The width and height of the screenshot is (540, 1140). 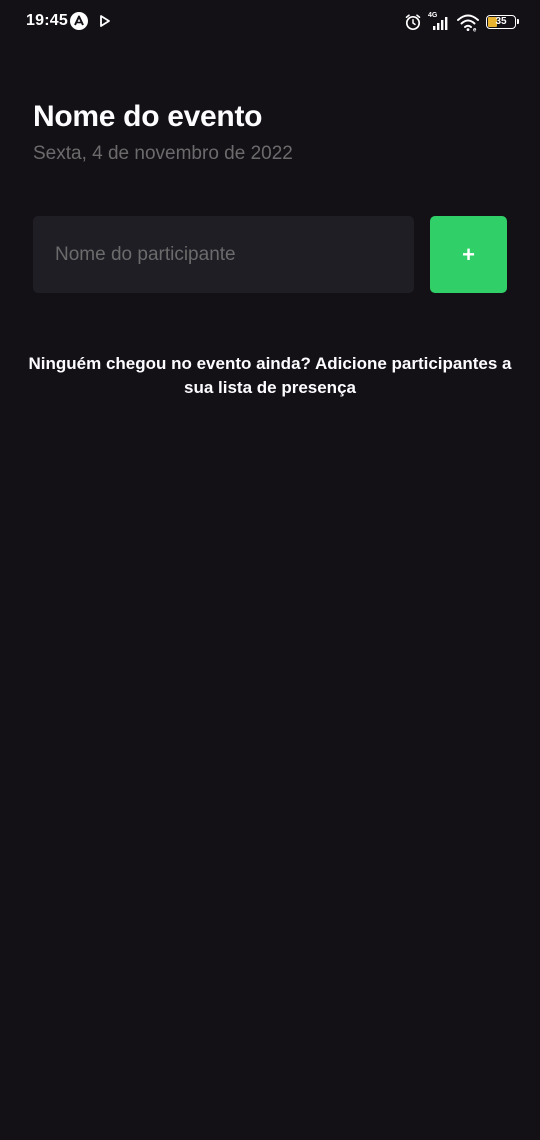 What do you see at coordinates (163, 153) in the screenshot?
I see `event-date: Sexta, 4 de novembro de 2022` at bounding box center [163, 153].